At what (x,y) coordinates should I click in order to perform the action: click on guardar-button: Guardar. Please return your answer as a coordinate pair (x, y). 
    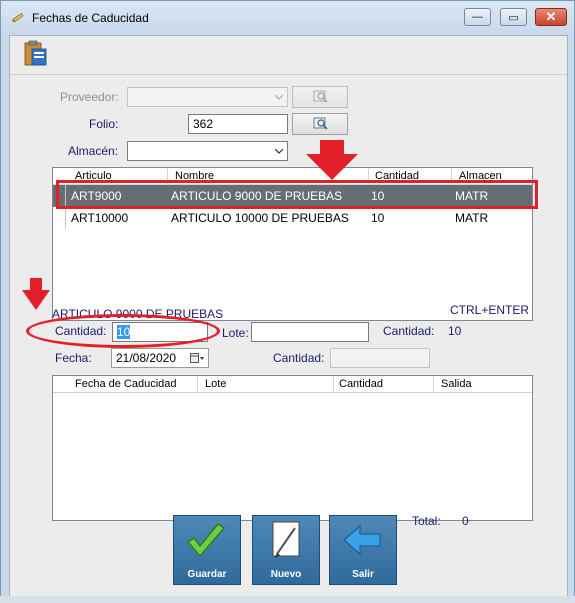
    Looking at the image, I should click on (207, 550).